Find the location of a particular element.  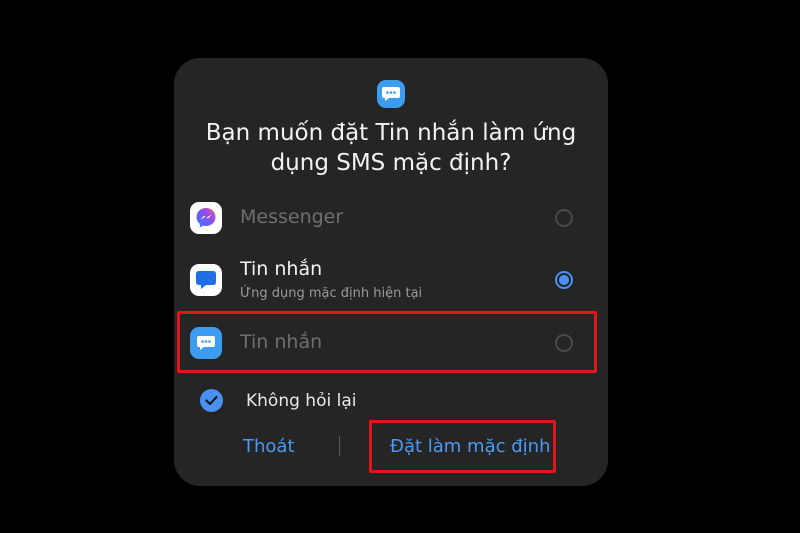

option-subtitle: Ứng dụng mặc định hiện tại is located at coordinates (331, 293).